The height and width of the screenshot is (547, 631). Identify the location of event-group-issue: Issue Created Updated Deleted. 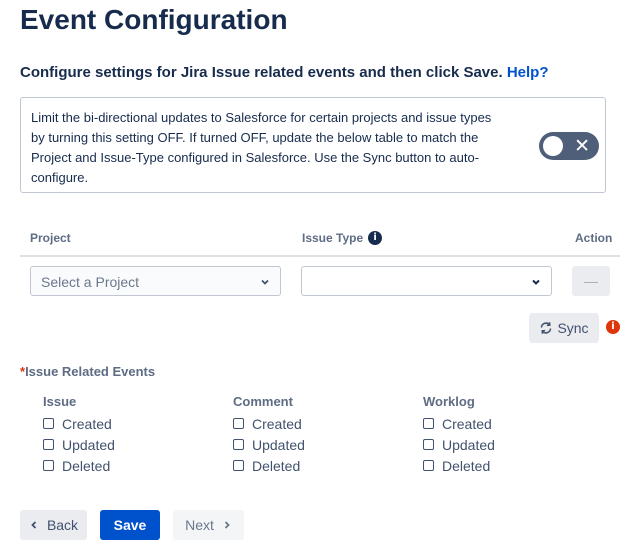
(79, 435).